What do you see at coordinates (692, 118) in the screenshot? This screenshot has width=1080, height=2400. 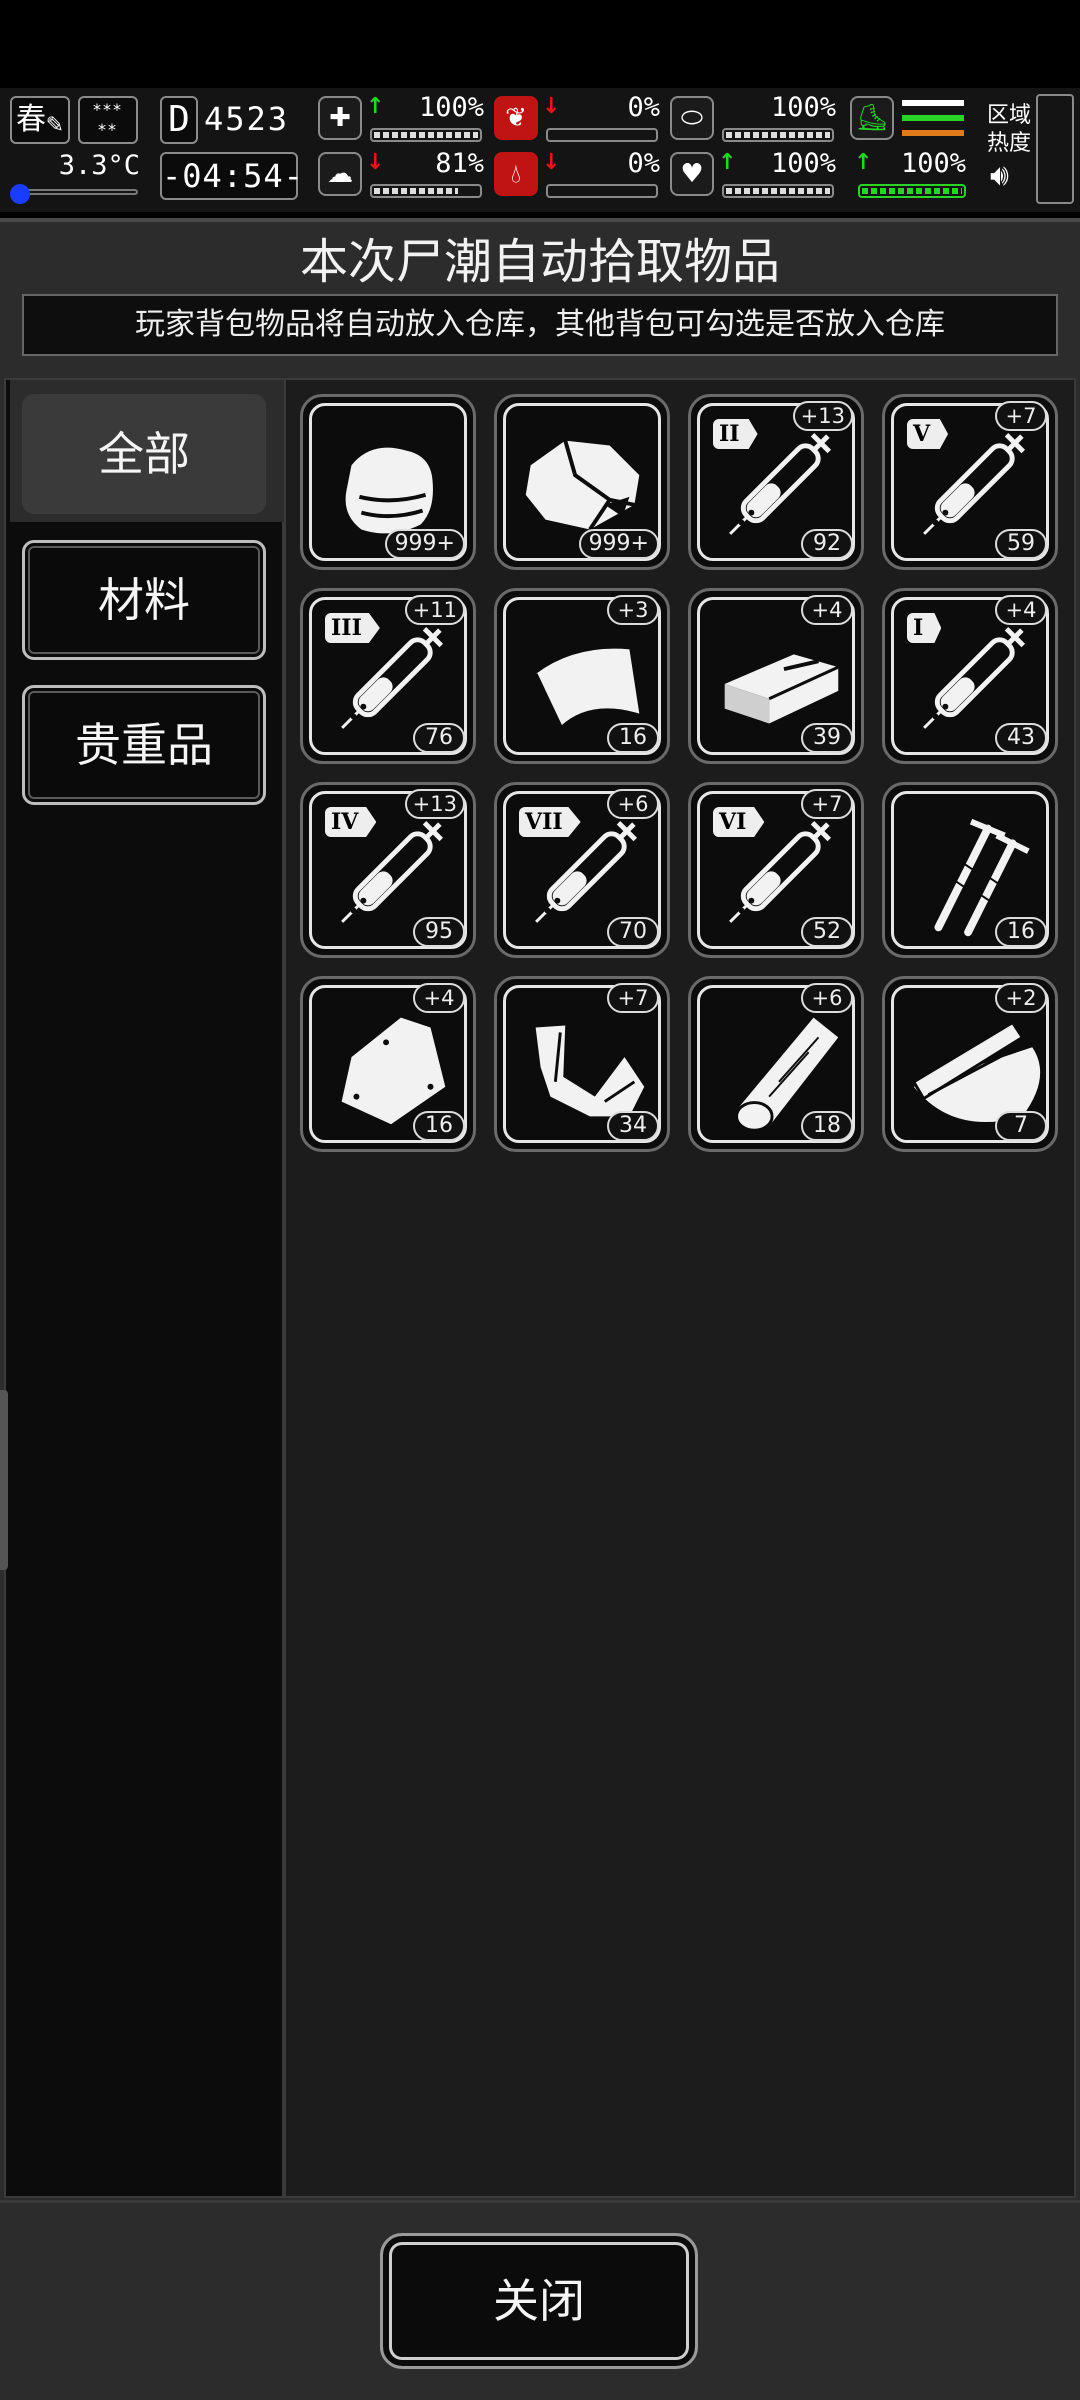 I see `pill-icon: ⬭` at bounding box center [692, 118].